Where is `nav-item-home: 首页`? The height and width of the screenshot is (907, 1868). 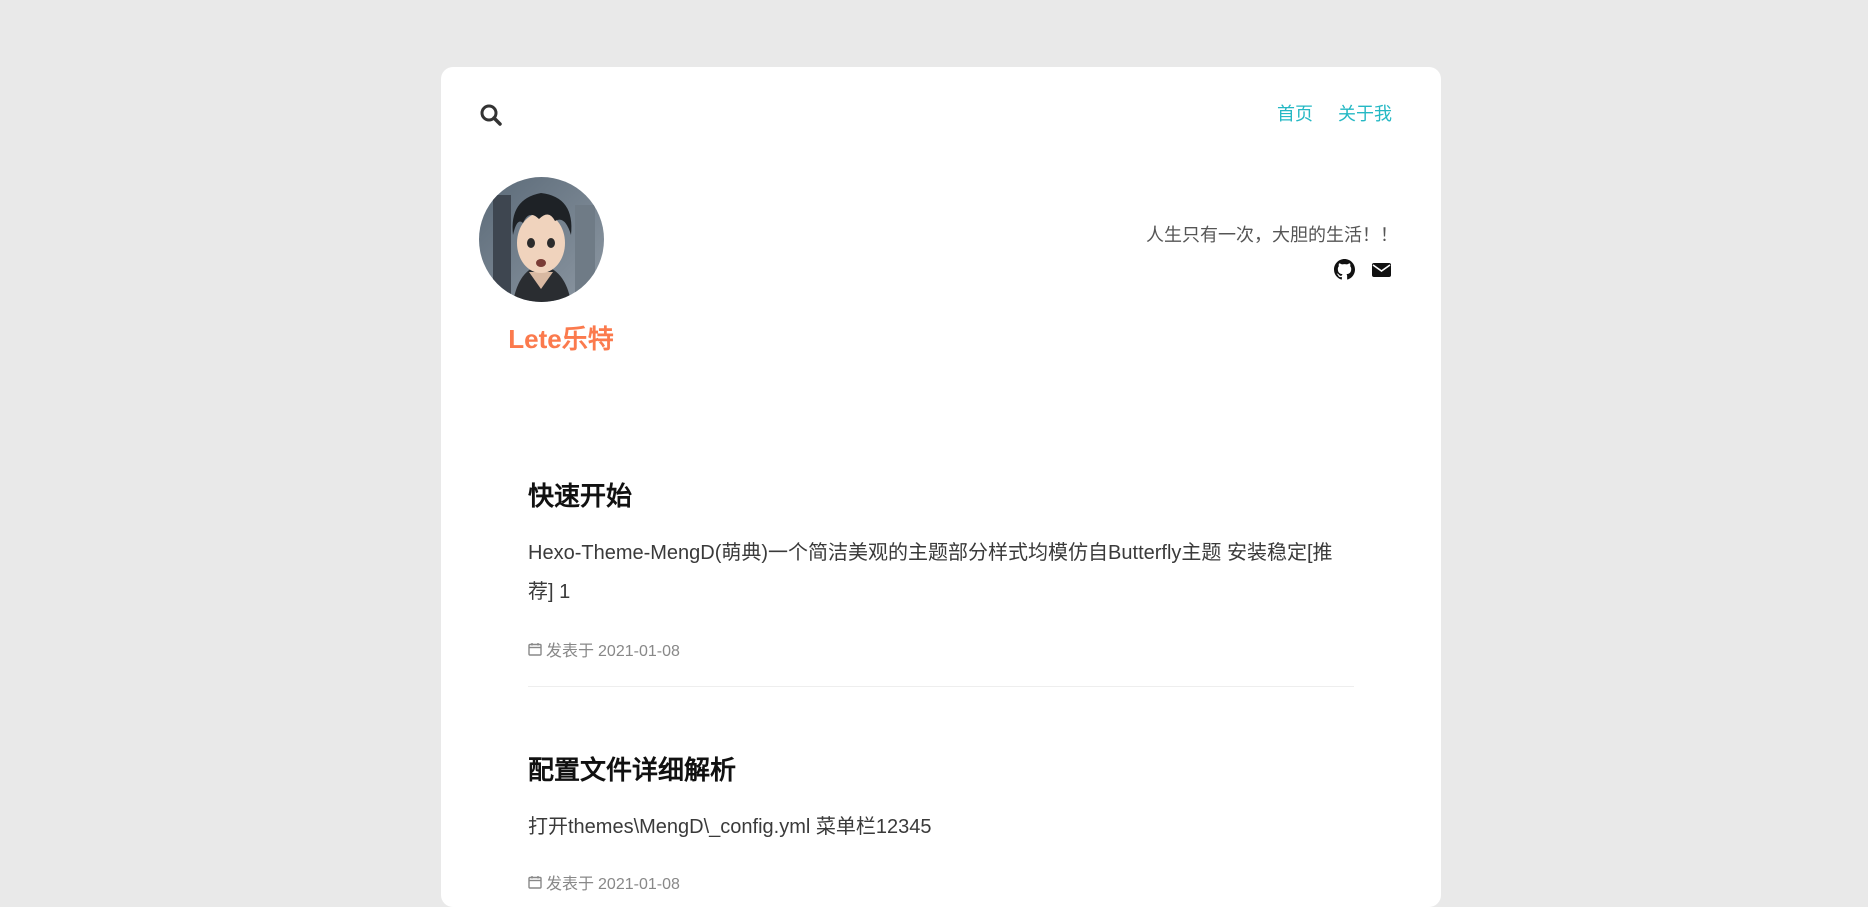
nav-item-home: 首页 is located at coordinates (1295, 114).